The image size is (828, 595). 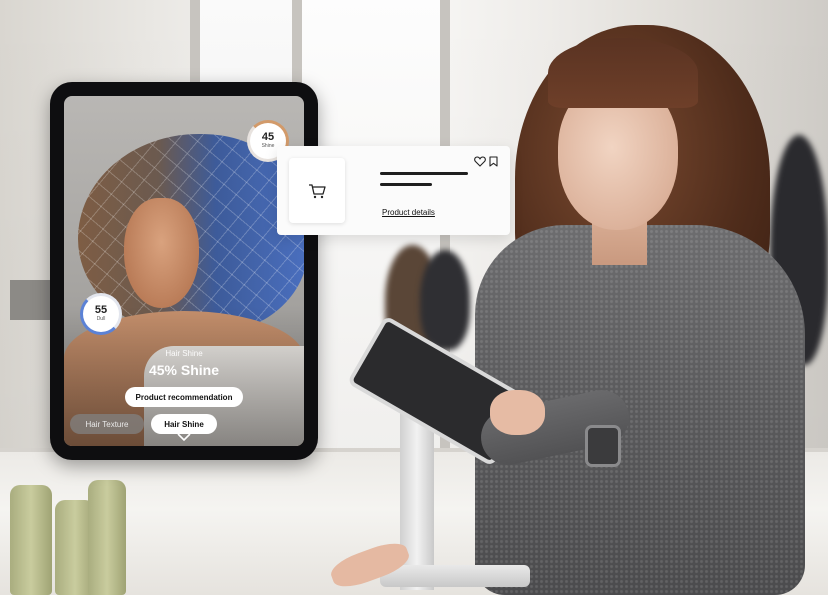 What do you see at coordinates (107, 424) in the screenshot?
I see `tab-hair-texture: Hair Texture` at bounding box center [107, 424].